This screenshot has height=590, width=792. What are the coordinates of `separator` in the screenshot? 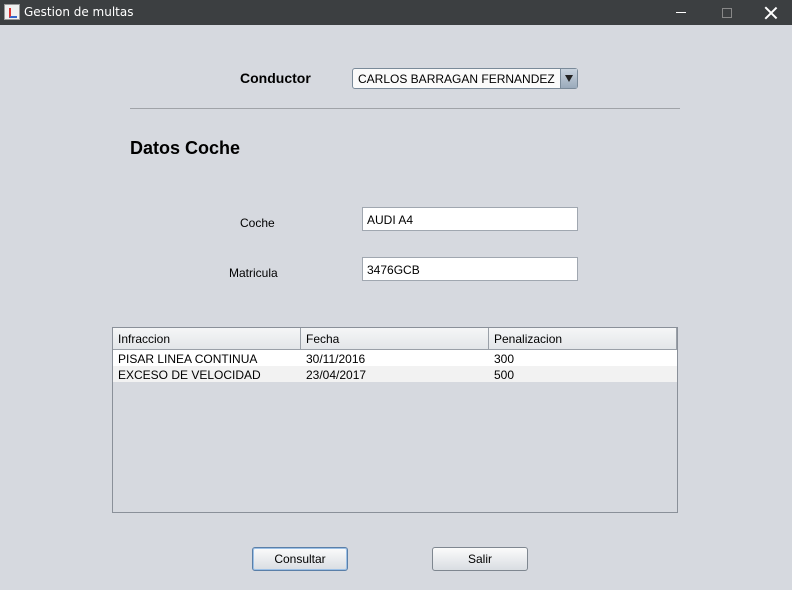 It's located at (405, 108).